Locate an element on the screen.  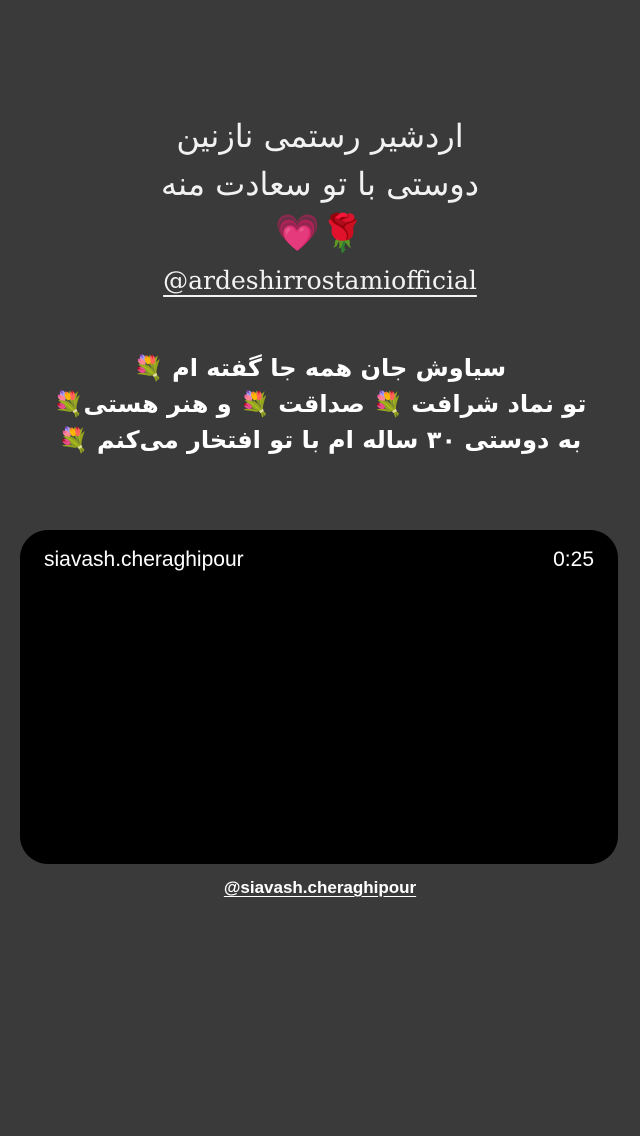
mention-siavash-wrapper: @siavash.cheraghipour is located at coordinates (320, 888).